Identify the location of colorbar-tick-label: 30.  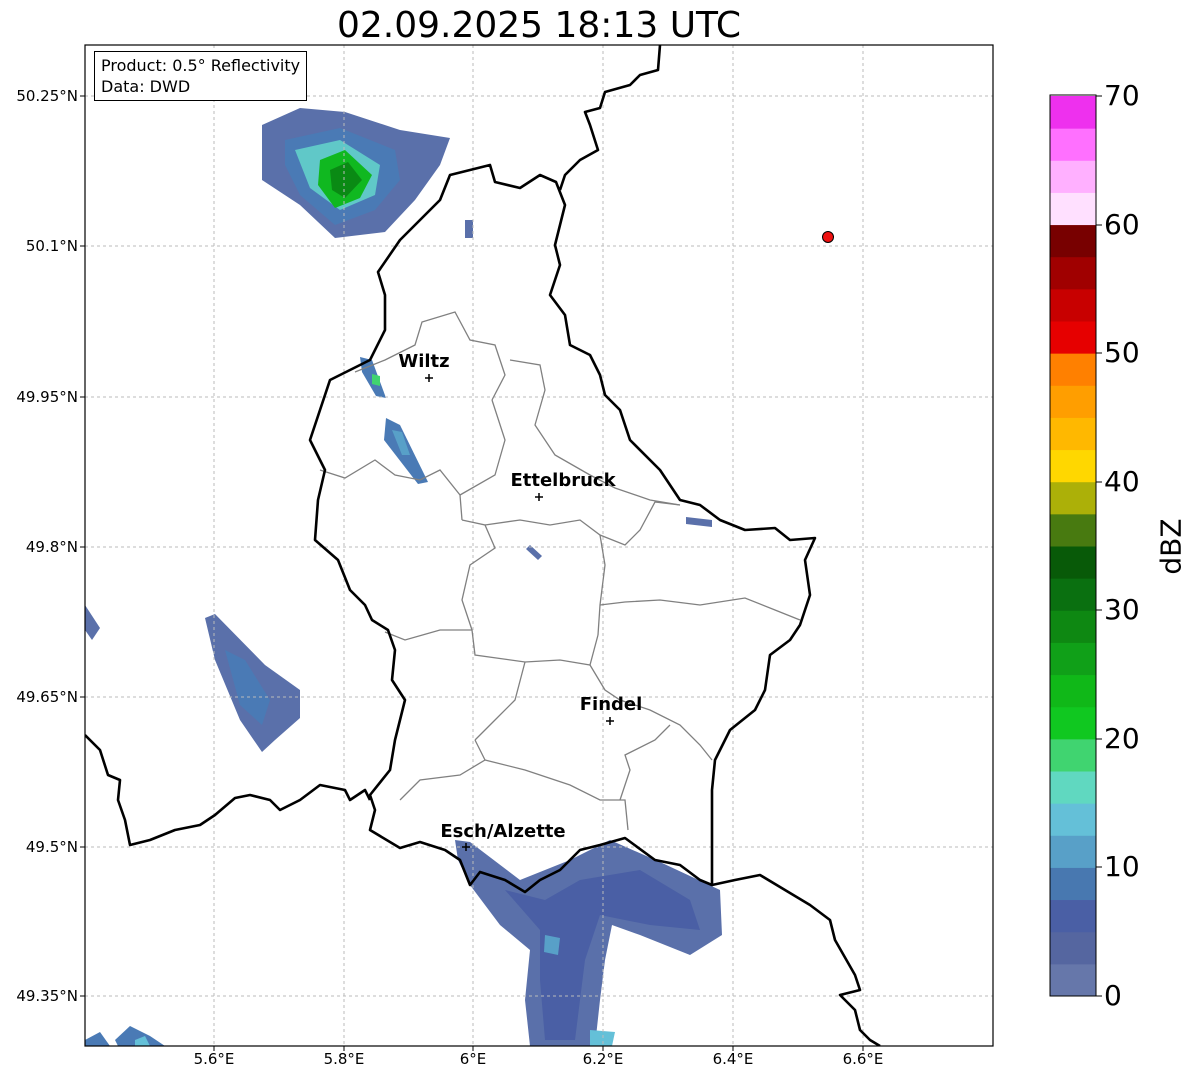
(1122, 609).